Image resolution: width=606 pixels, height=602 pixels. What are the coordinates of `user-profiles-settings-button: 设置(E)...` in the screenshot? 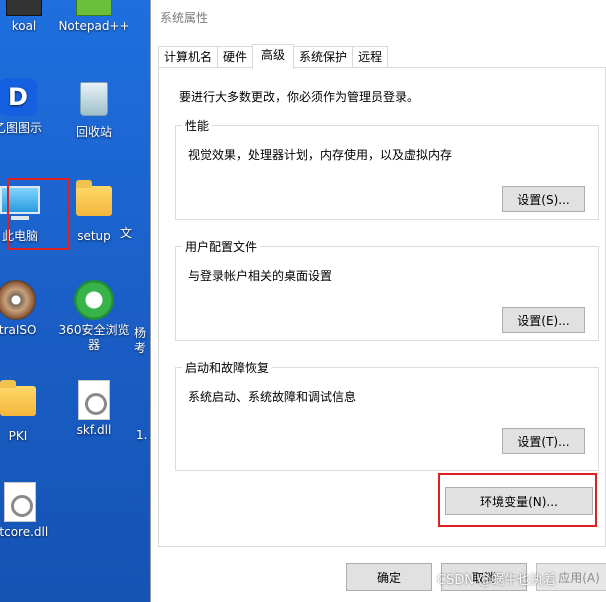 It's located at (543, 320).